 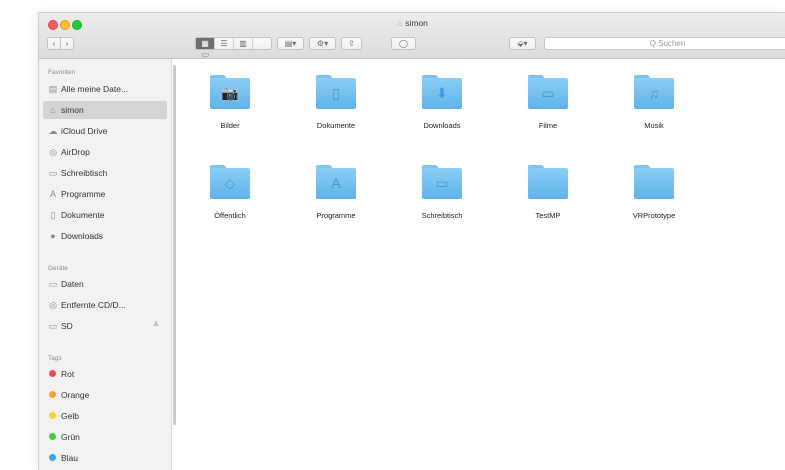 What do you see at coordinates (67, 43) in the screenshot?
I see `forward-button: ›` at bounding box center [67, 43].